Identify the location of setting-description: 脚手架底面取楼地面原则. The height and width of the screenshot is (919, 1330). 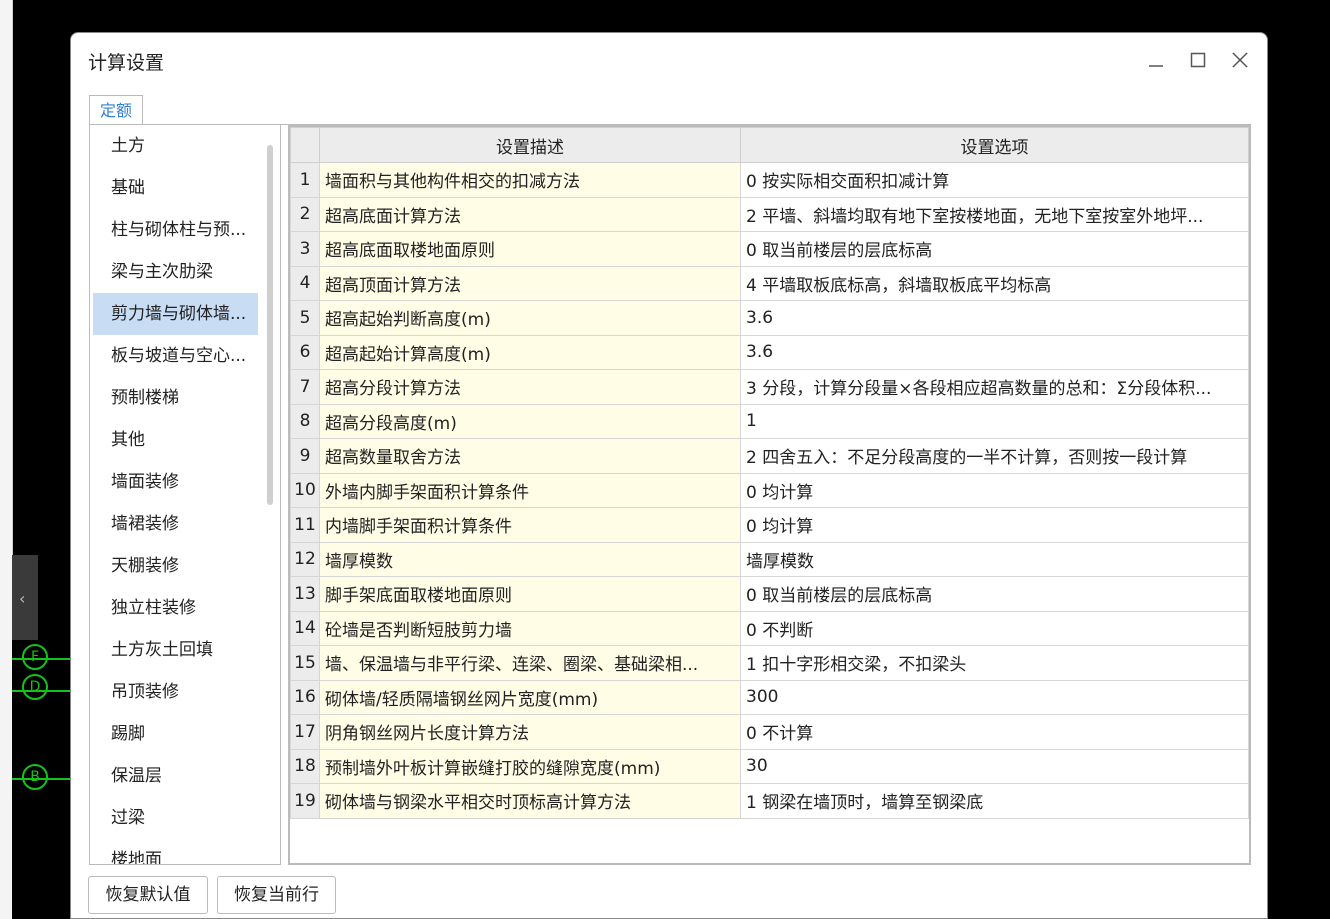
(530, 594).